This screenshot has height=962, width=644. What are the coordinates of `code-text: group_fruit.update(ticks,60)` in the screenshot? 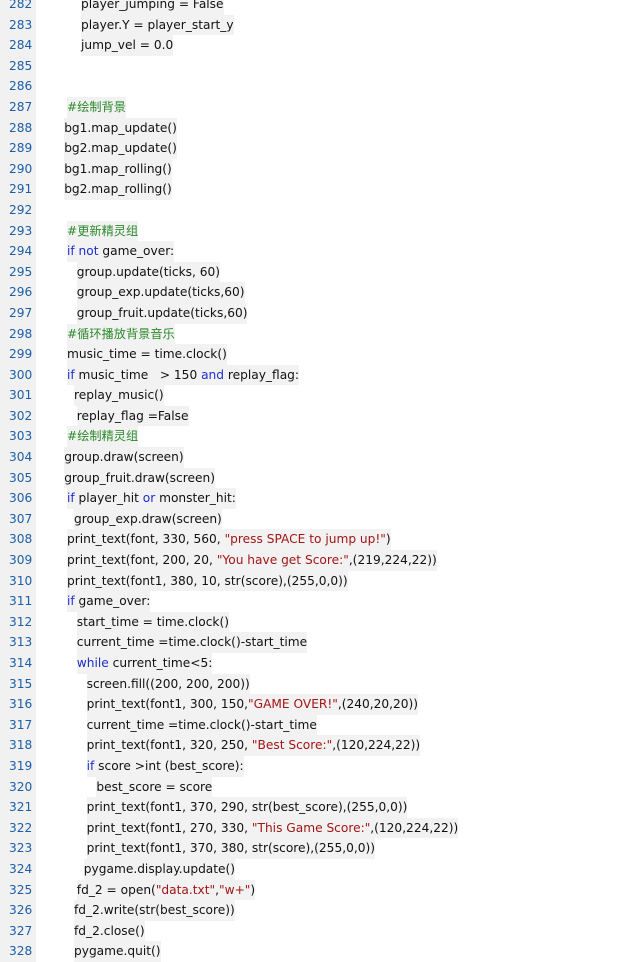 It's located at (162, 313).